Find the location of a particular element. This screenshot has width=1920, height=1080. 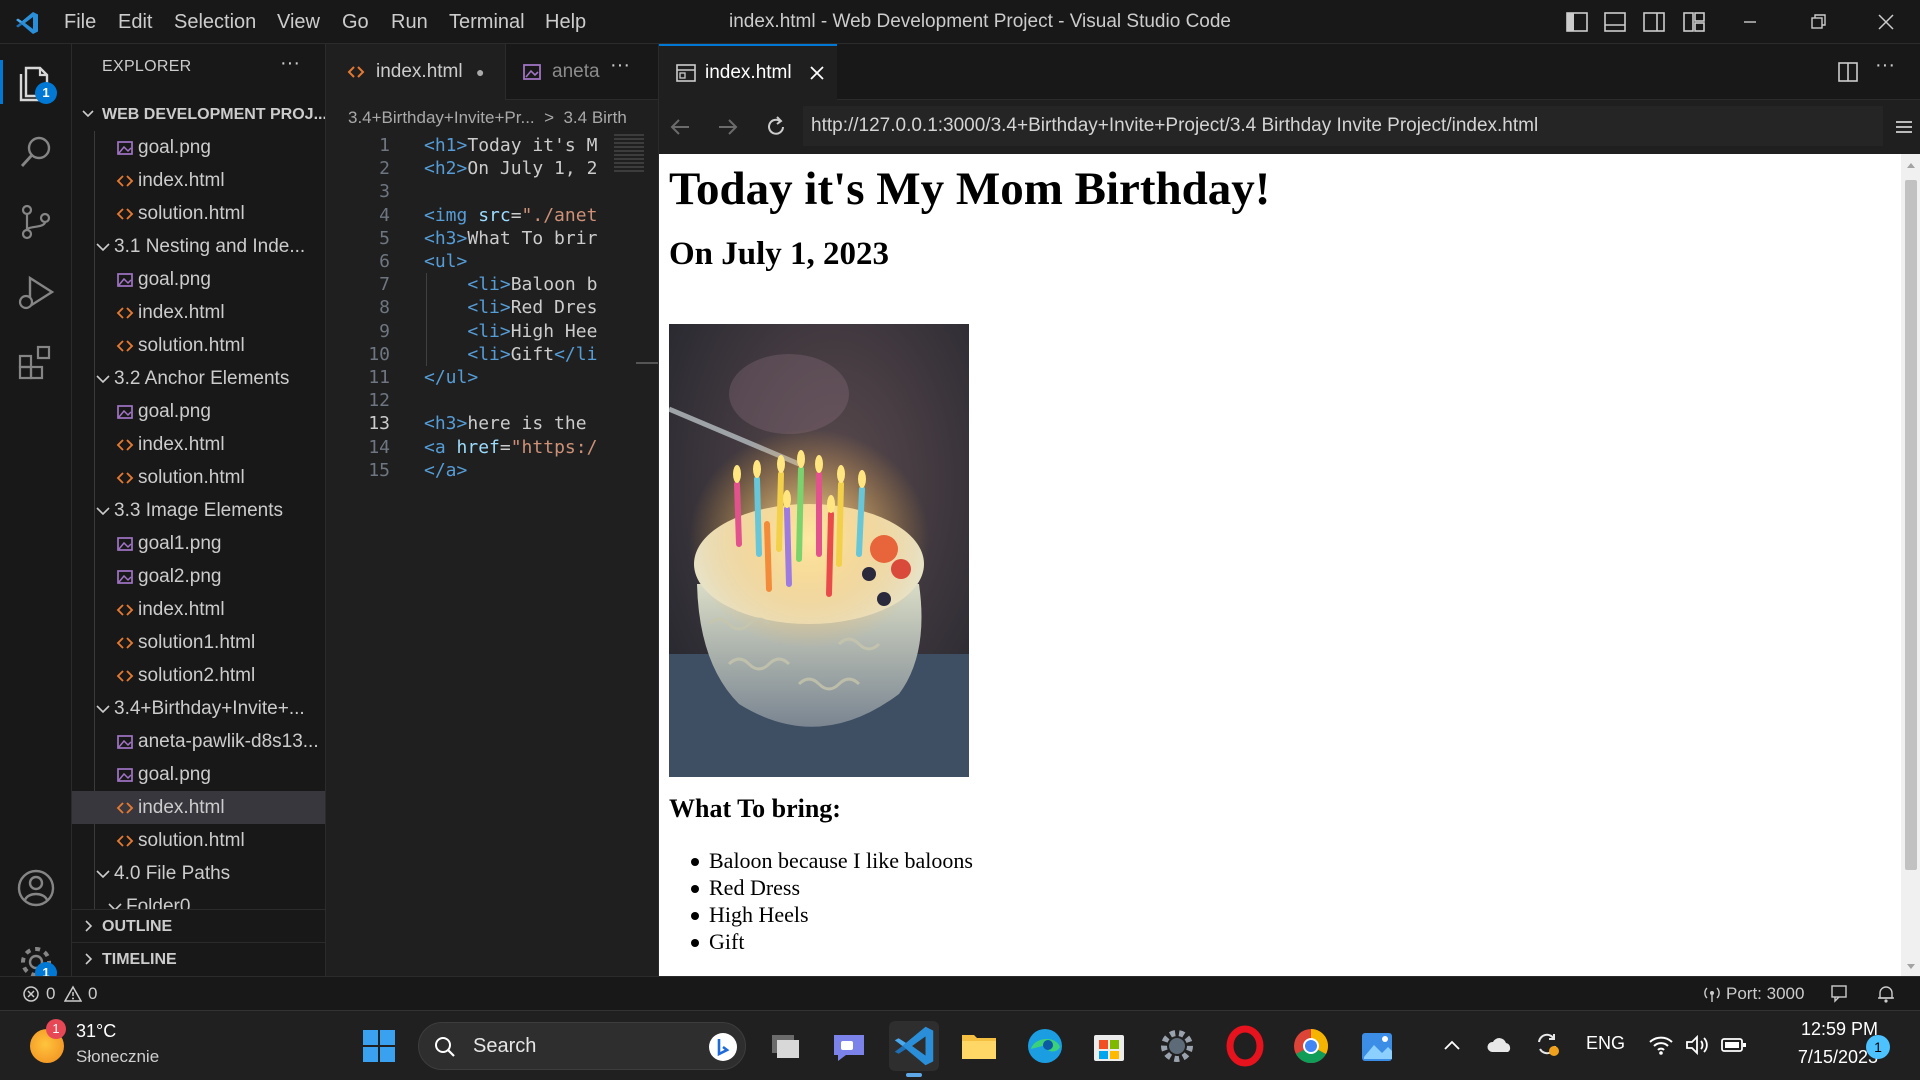

menu-selection: Selection is located at coordinates (215, 22).